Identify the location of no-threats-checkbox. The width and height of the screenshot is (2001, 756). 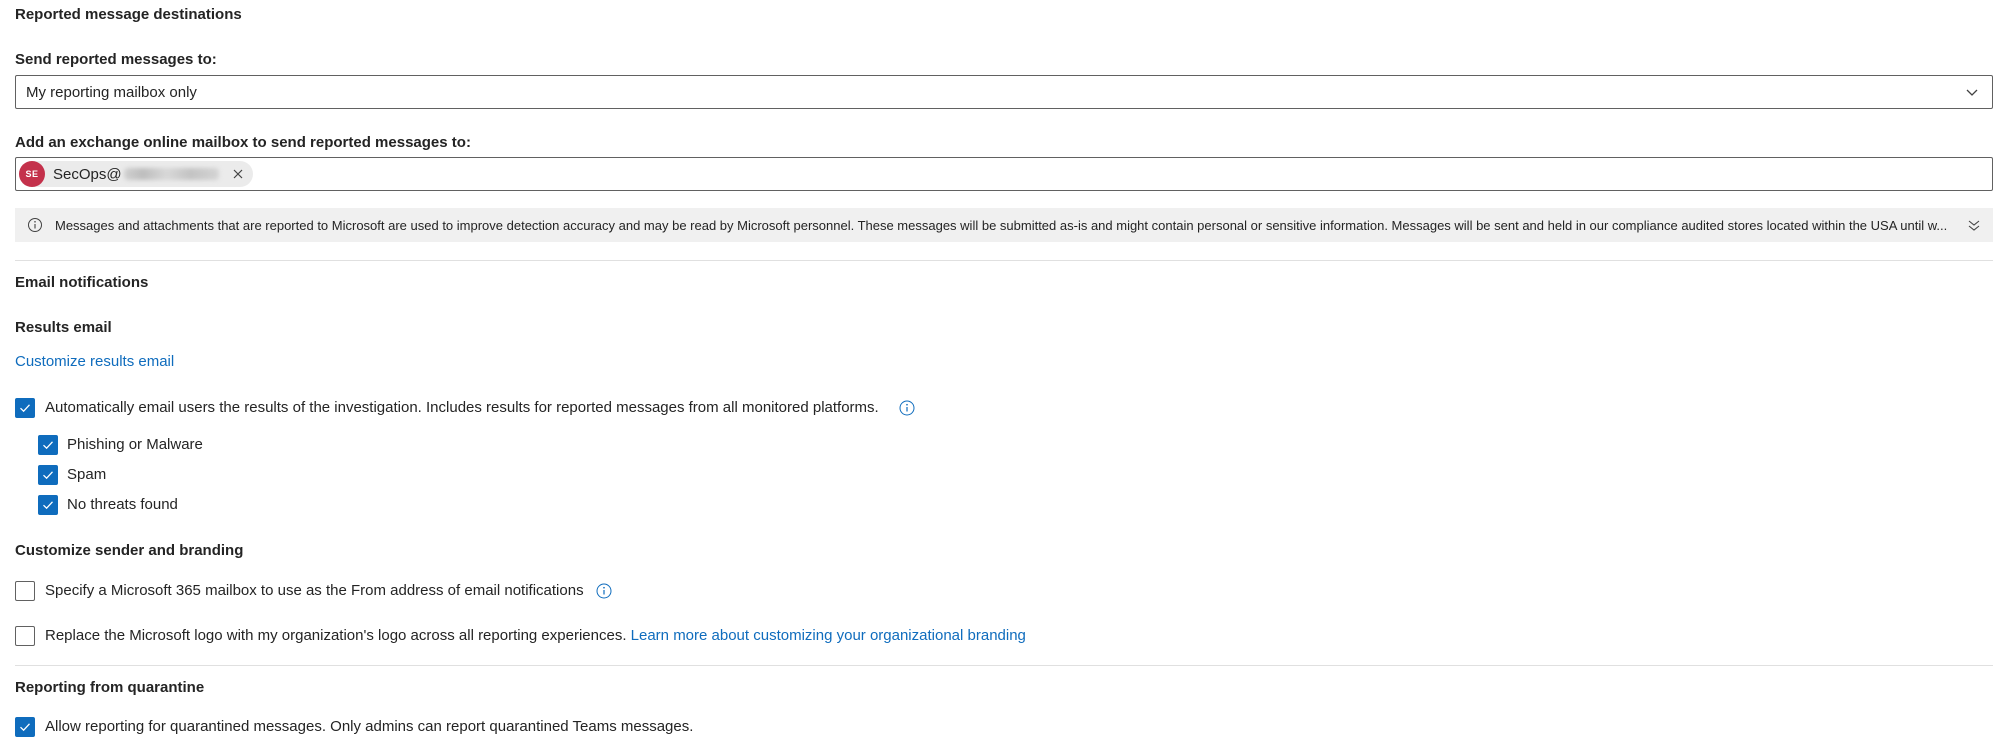
(48, 505).